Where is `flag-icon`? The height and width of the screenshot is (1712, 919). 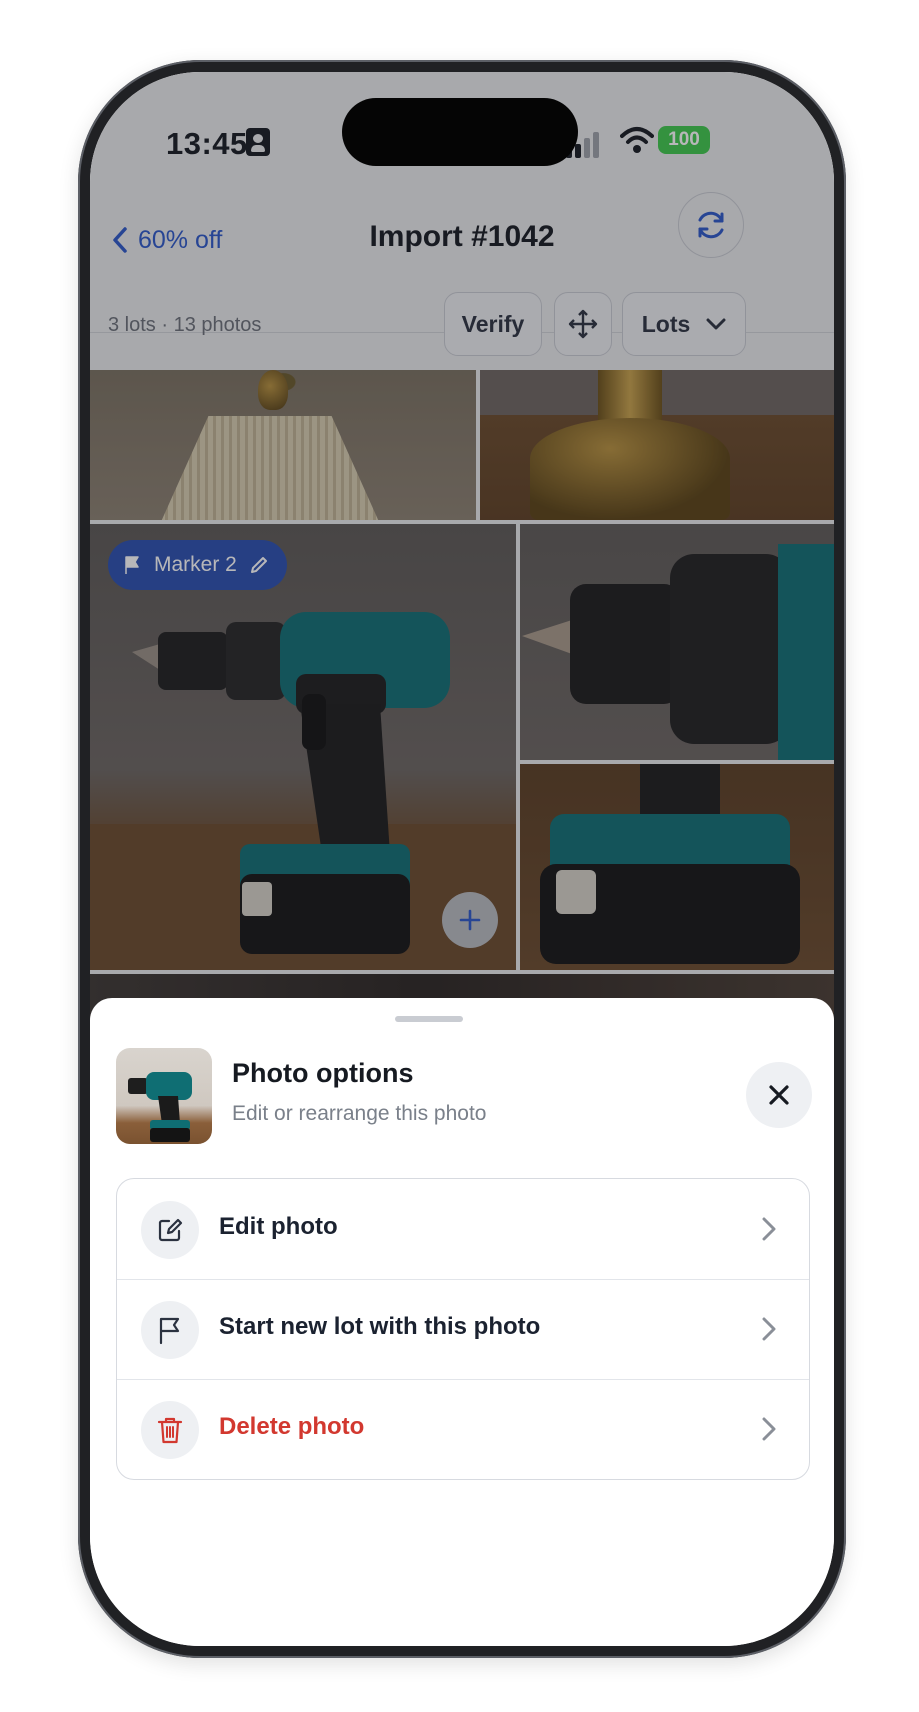 flag-icon is located at coordinates (169, 1331).